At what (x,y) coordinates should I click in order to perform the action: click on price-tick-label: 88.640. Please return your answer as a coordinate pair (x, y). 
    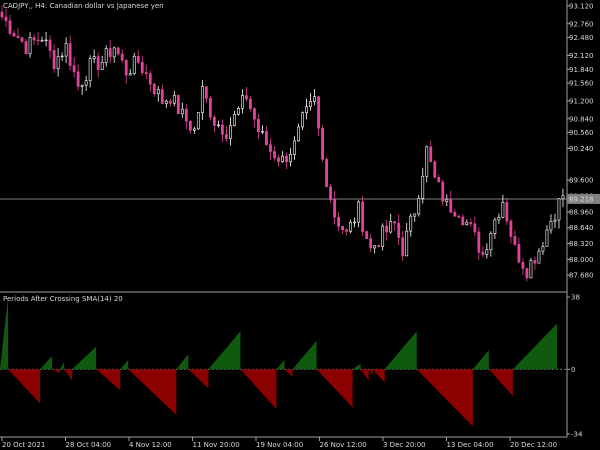
    Looking at the image, I should click on (581, 228).